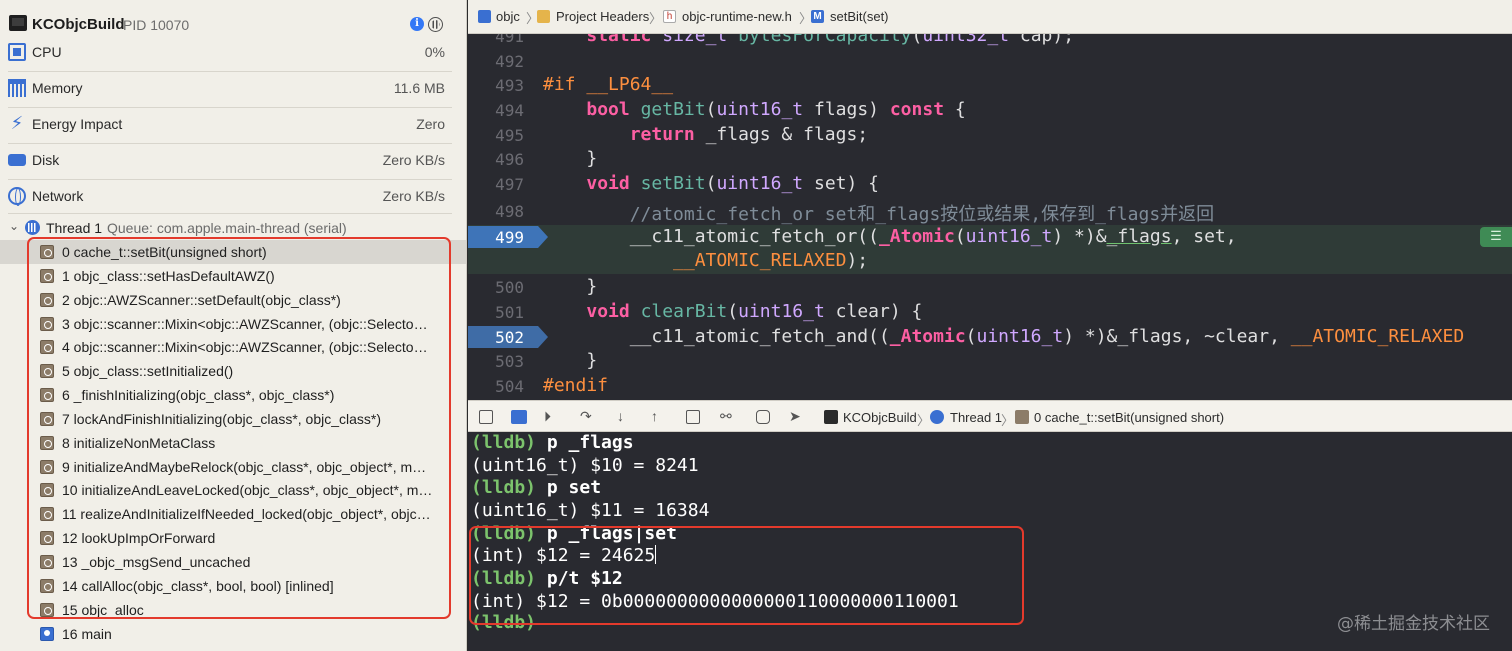 This screenshot has height=651, width=1512. What do you see at coordinates (584, 84) in the screenshot?
I see `code-line: 493 #if __LP64__` at bounding box center [584, 84].